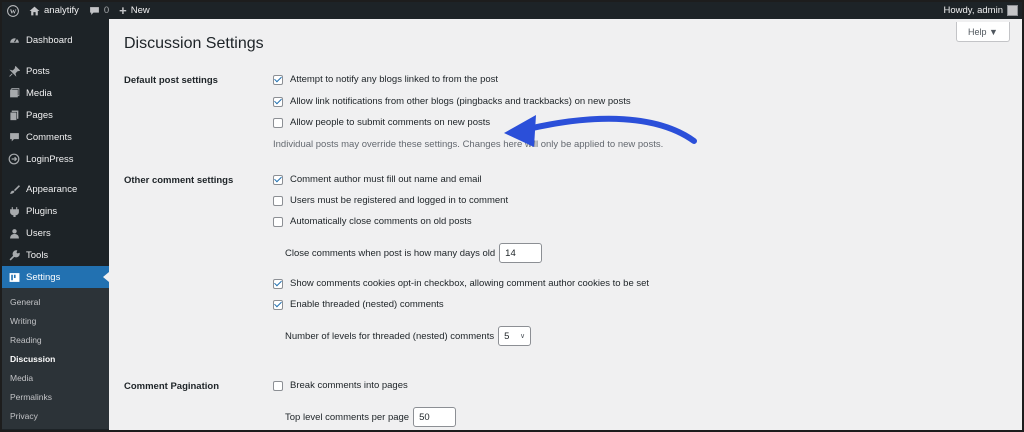  What do you see at coordinates (55, 71) in the screenshot?
I see `sidebar-item-posts: Posts` at bounding box center [55, 71].